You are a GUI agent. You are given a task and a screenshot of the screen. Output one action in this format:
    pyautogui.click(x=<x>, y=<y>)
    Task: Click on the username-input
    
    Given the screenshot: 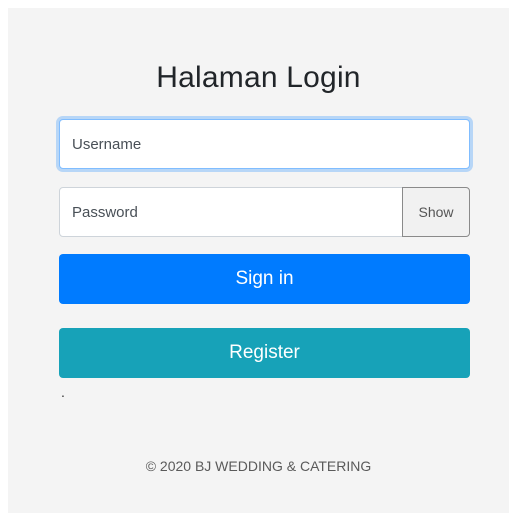 What is the action you would take?
    pyautogui.click(x=264, y=144)
    